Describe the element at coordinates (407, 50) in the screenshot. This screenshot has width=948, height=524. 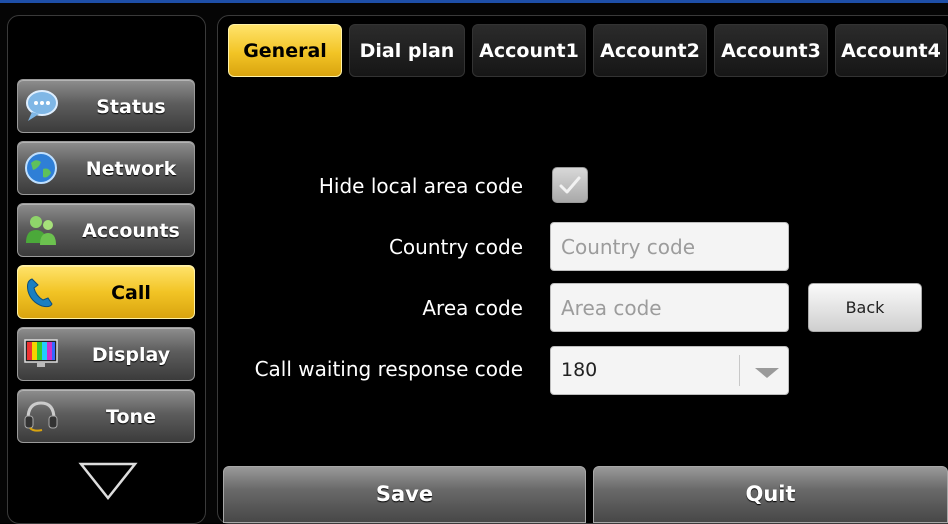
I see `tab-dial-plan: Dial plan` at that location.